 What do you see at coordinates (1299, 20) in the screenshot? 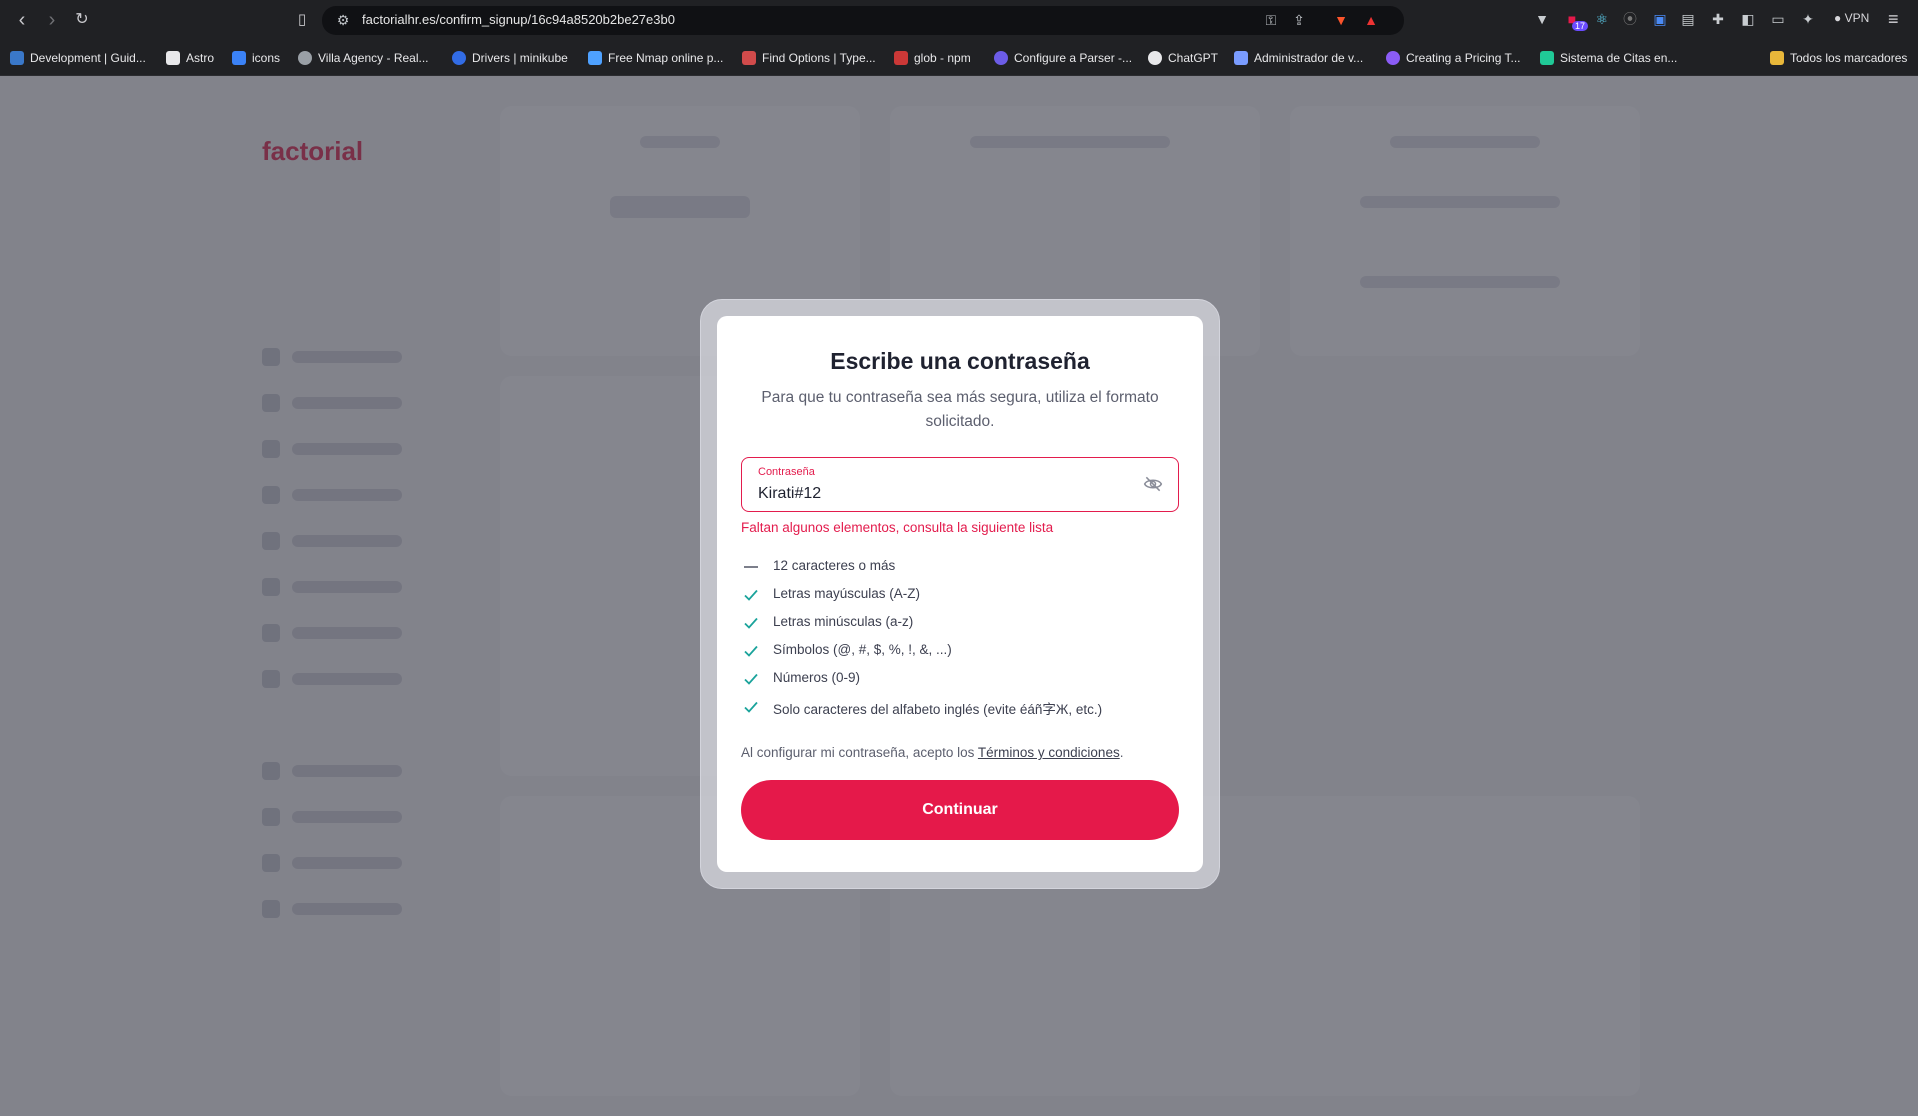
I see `share-icon: ⇪` at bounding box center [1299, 20].